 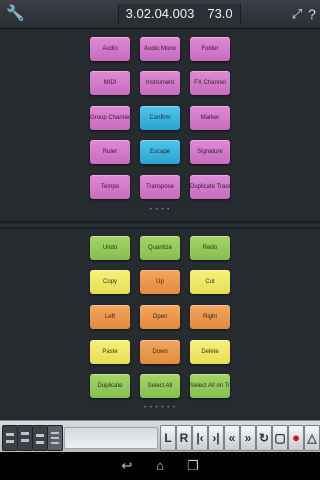 I want to click on tempo-display: 73.0, so click(x=220, y=14).